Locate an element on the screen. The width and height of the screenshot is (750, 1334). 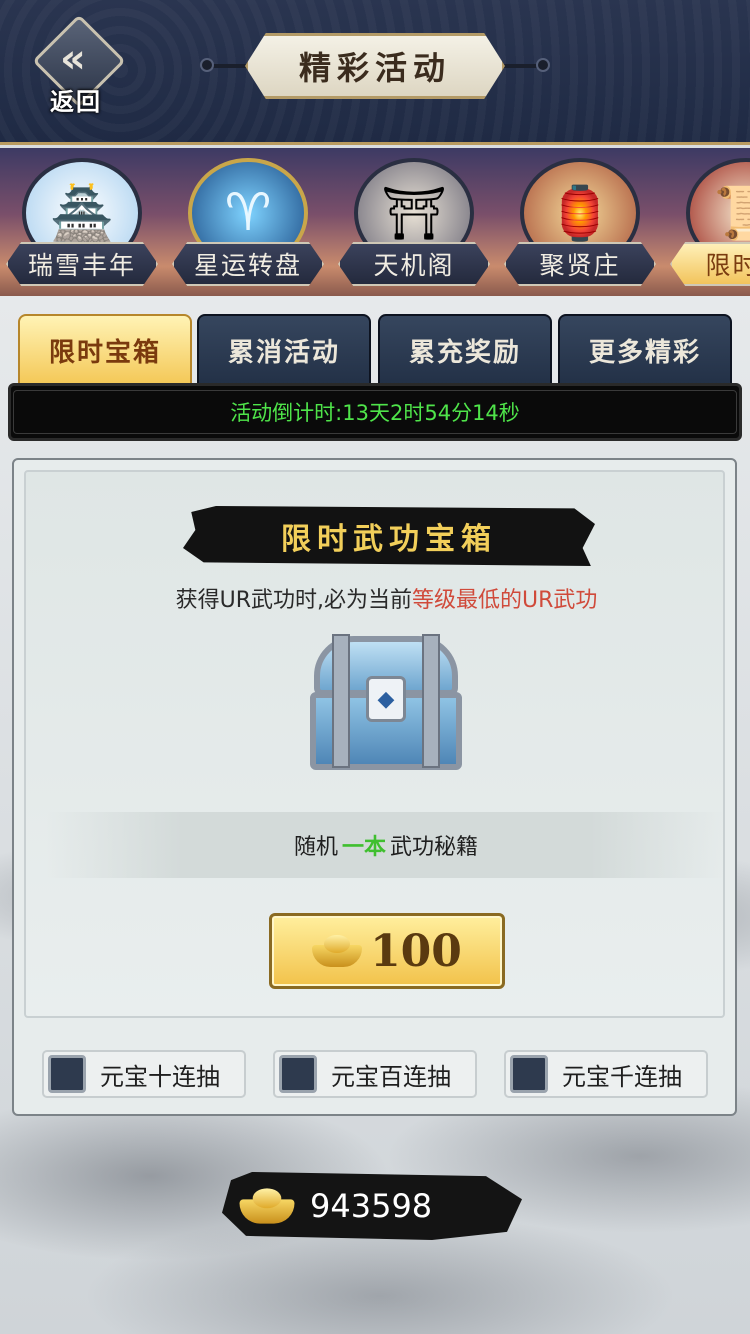
title-ornament-dot-left is located at coordinates (207, 65).